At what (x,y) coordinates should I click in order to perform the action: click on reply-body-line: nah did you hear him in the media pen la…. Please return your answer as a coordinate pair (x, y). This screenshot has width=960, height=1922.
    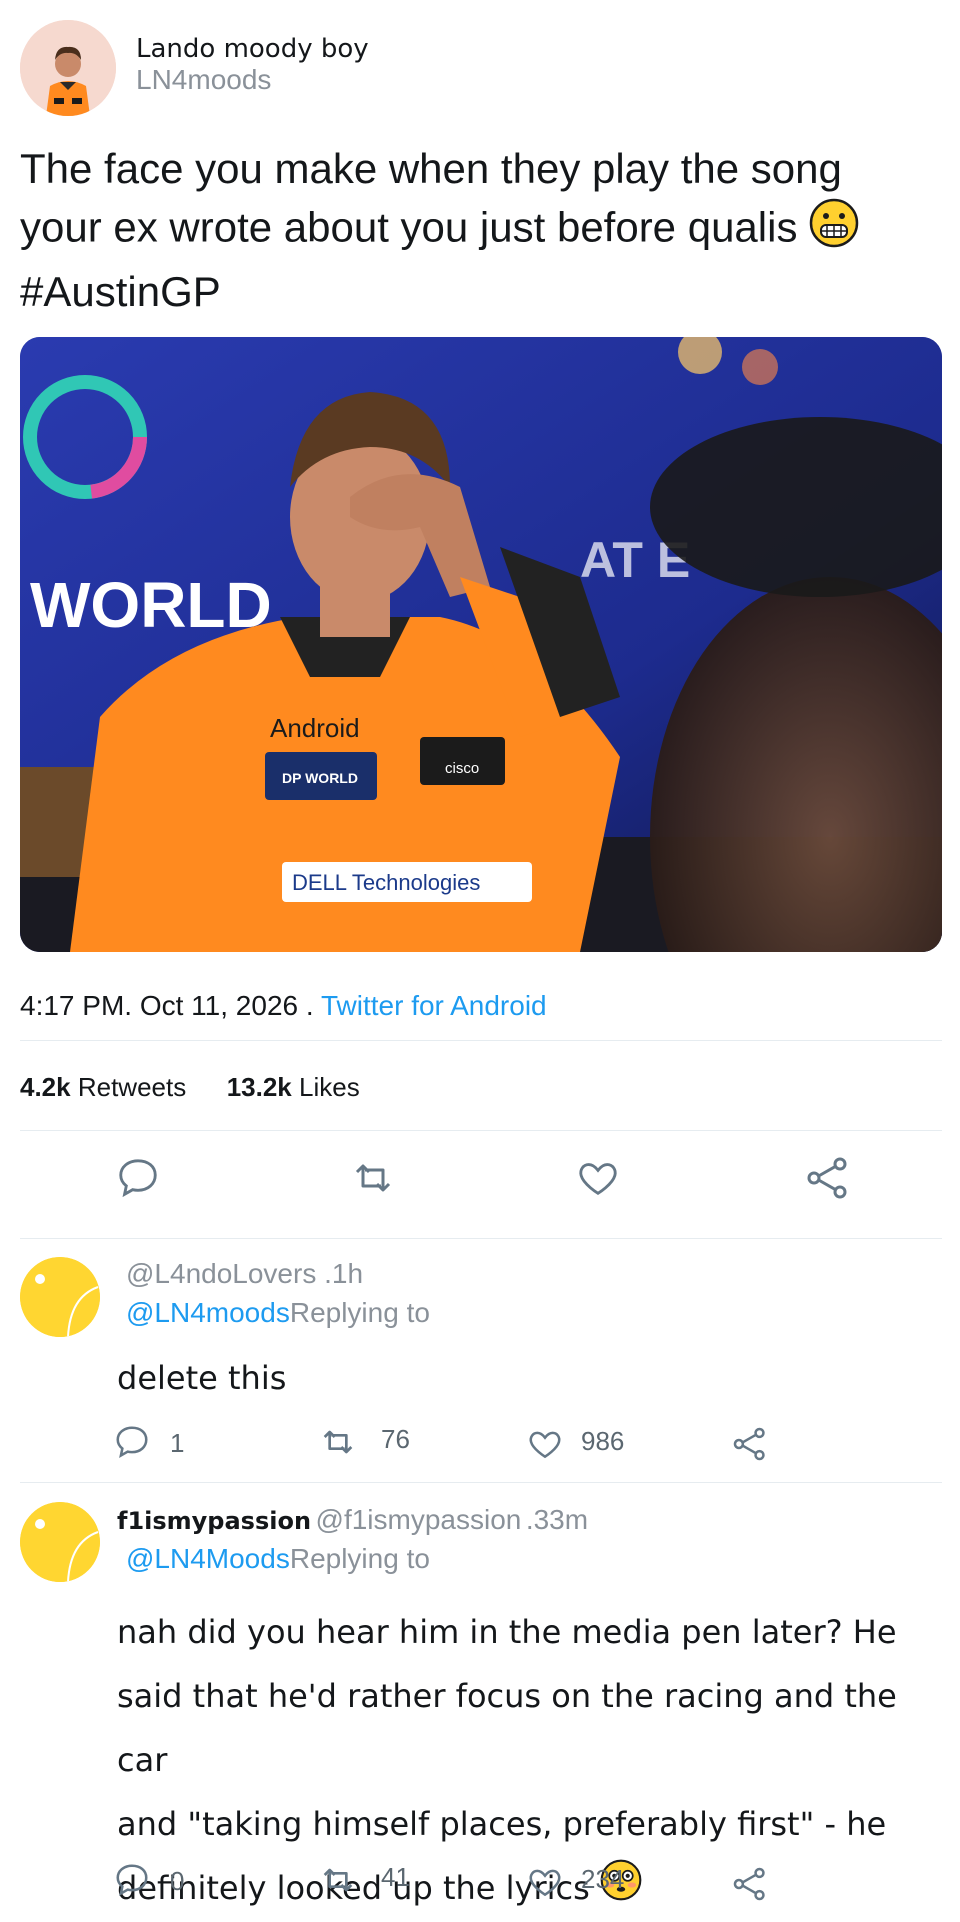
    Looking at the image, I should click on (507, 1632).